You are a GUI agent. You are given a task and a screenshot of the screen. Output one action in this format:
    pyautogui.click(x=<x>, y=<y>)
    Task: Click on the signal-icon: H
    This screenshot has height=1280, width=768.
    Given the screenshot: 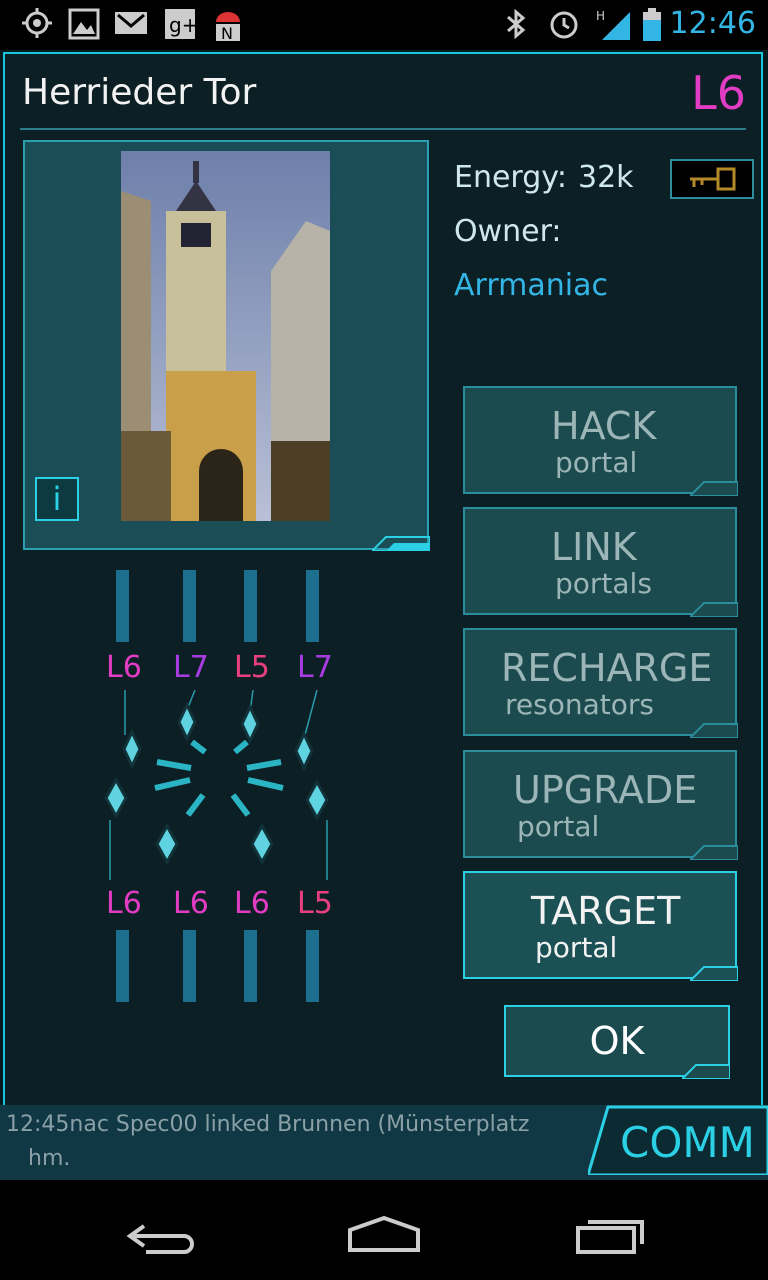 What is the action you would take?
    pyautogui.click(x=613, y=24)
    